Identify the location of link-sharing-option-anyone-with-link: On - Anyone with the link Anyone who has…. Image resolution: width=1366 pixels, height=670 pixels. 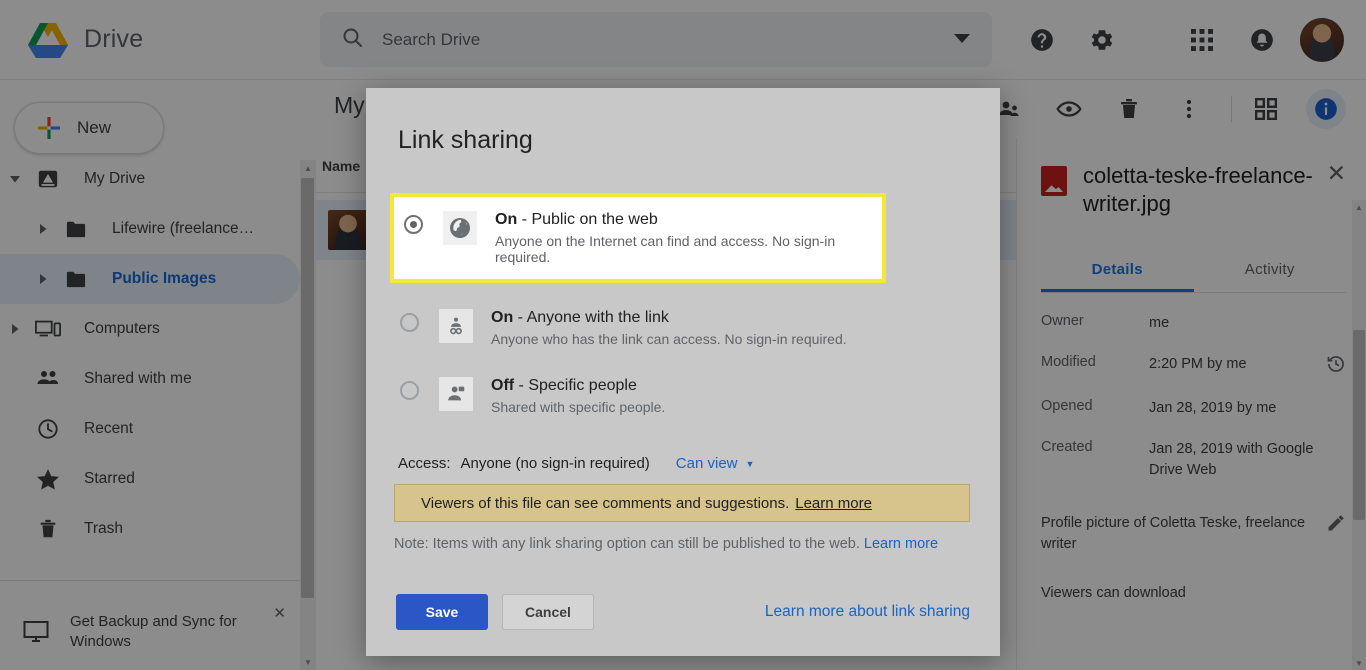
(642, 328).